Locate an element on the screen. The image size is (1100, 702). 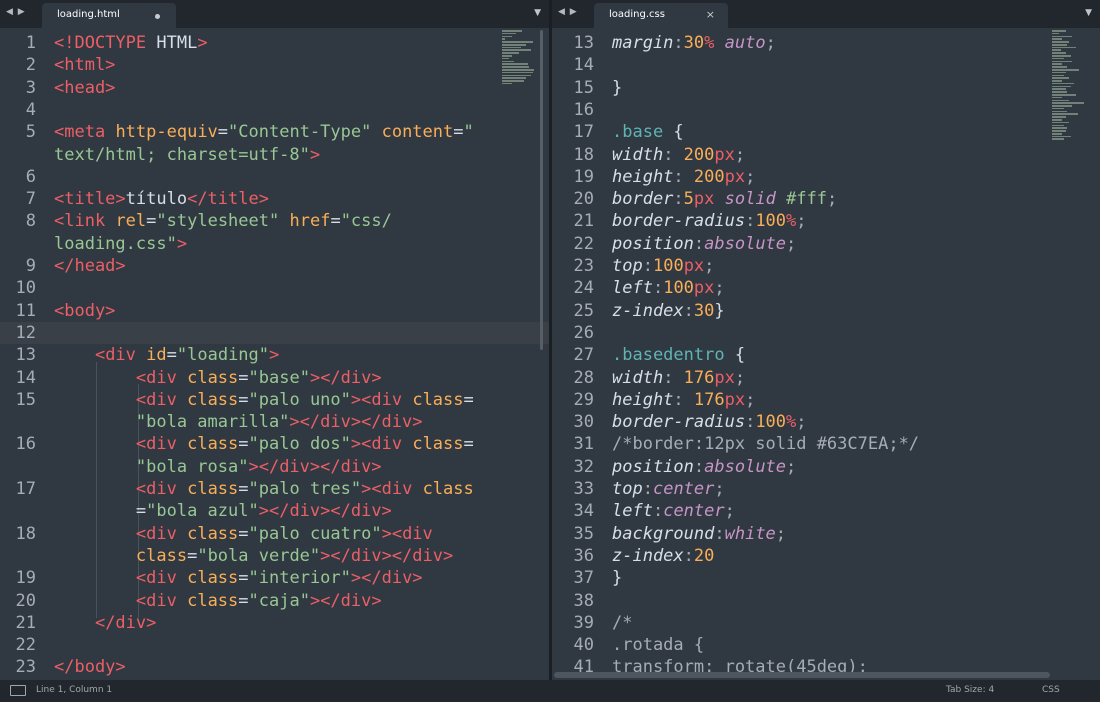
code-line: "bola rosa"></div></div> is located at coordinates (274, 467).